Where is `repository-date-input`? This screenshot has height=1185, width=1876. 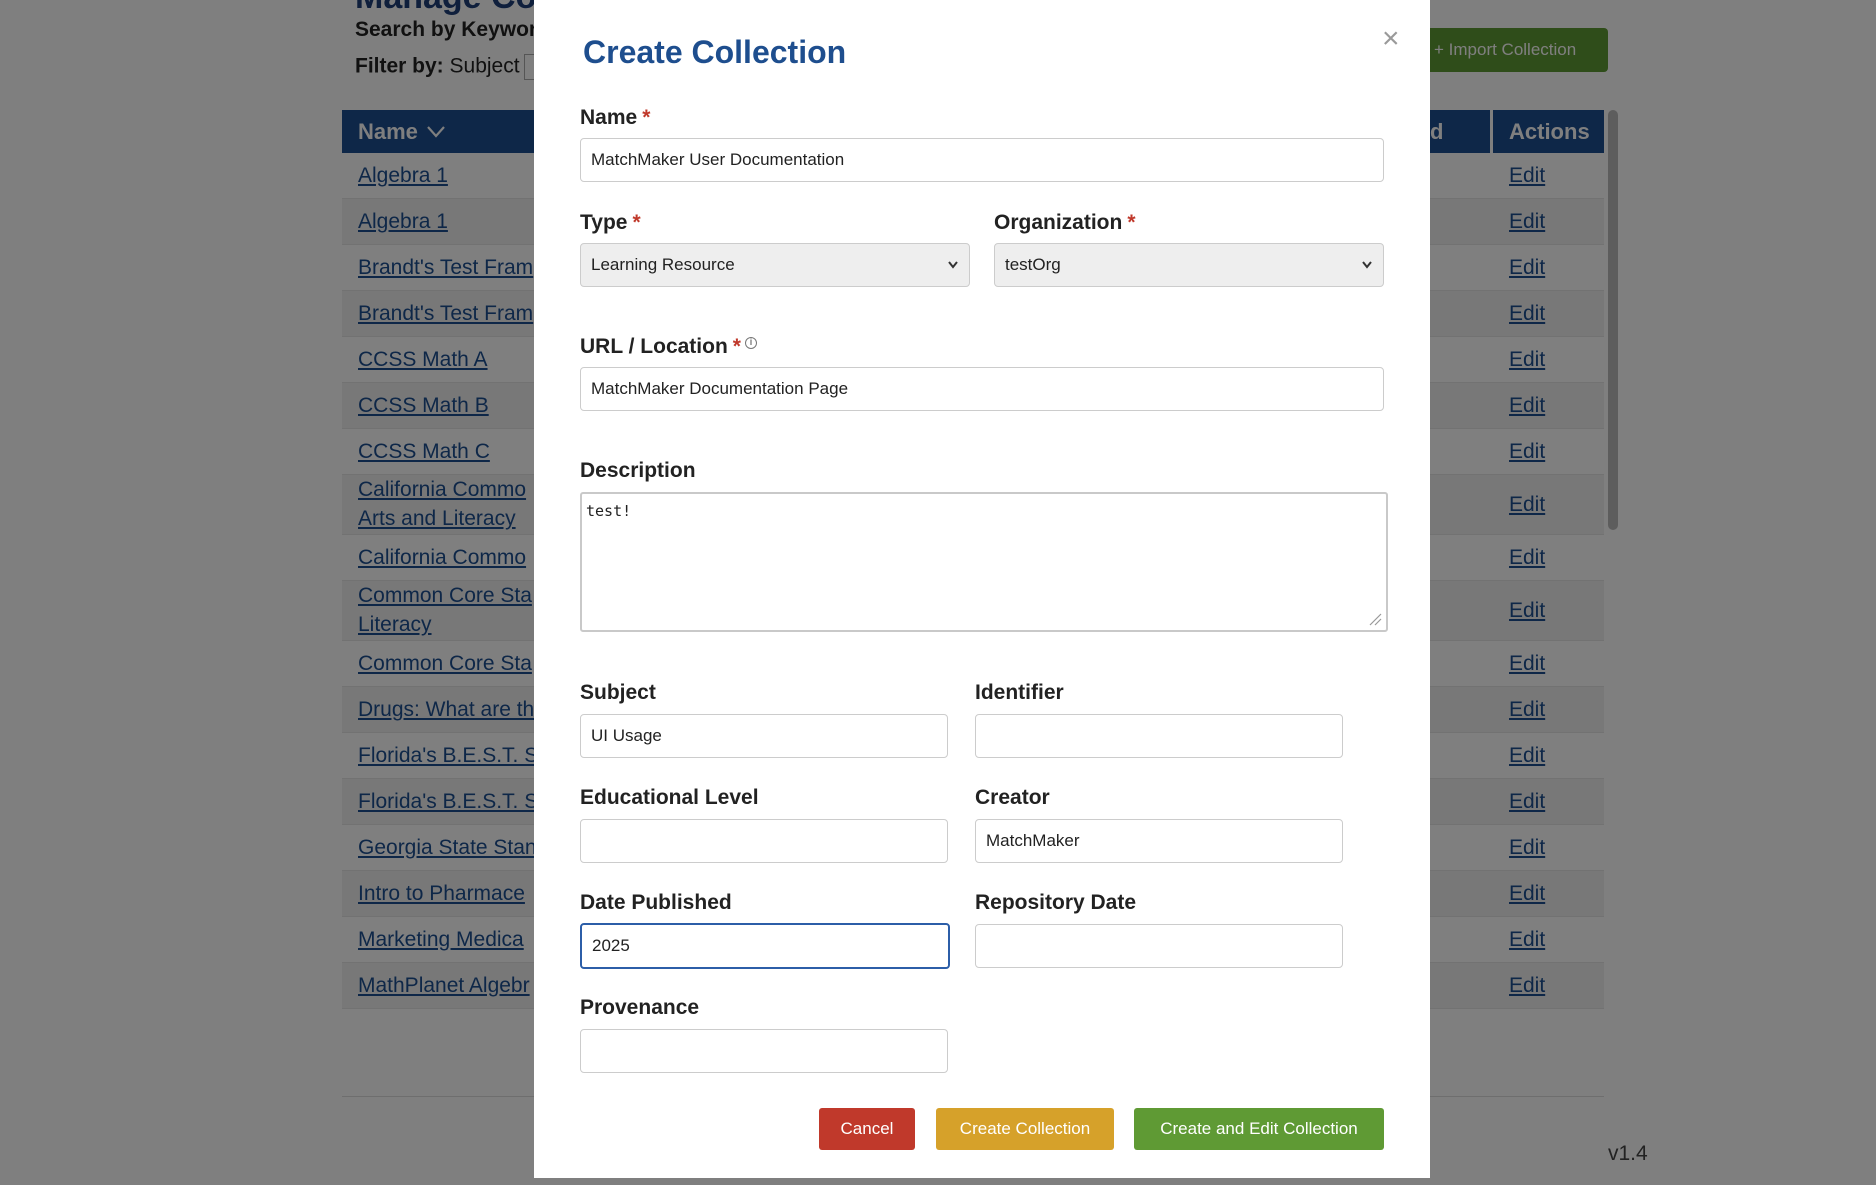 repository-date-input is located at coordinates (1159, 946).